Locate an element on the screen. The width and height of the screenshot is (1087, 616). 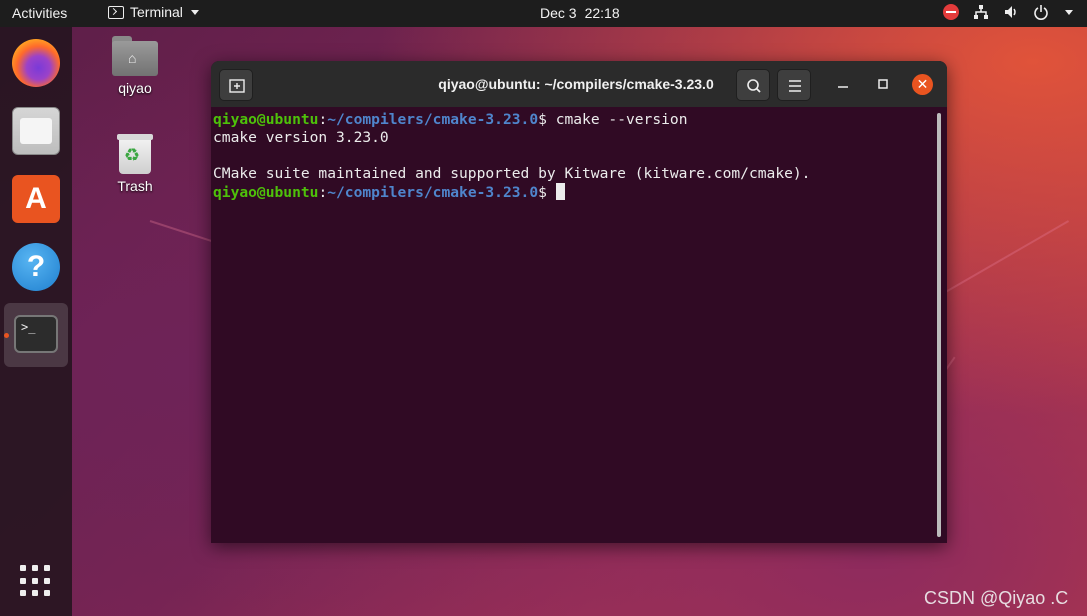
search-icon is located at coordinates (754, 86).